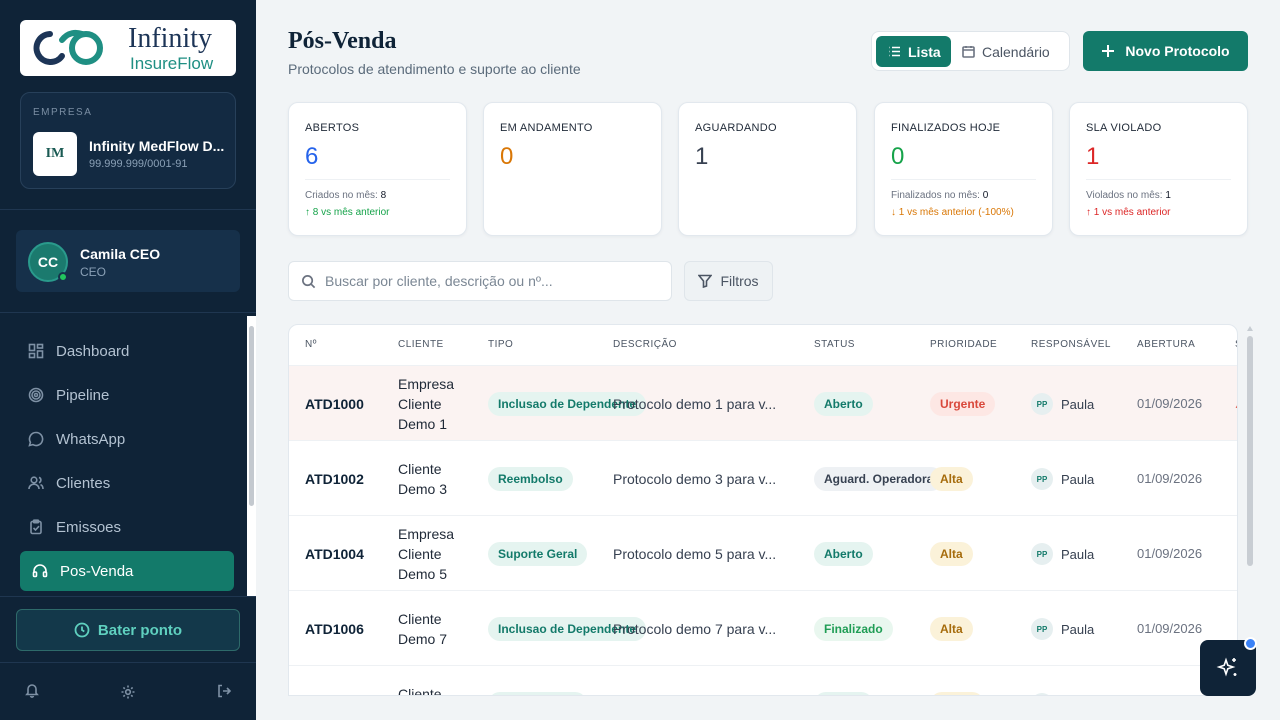  I want to click on client-name: Empresa Cliente Demo 5, so click(426, 554).